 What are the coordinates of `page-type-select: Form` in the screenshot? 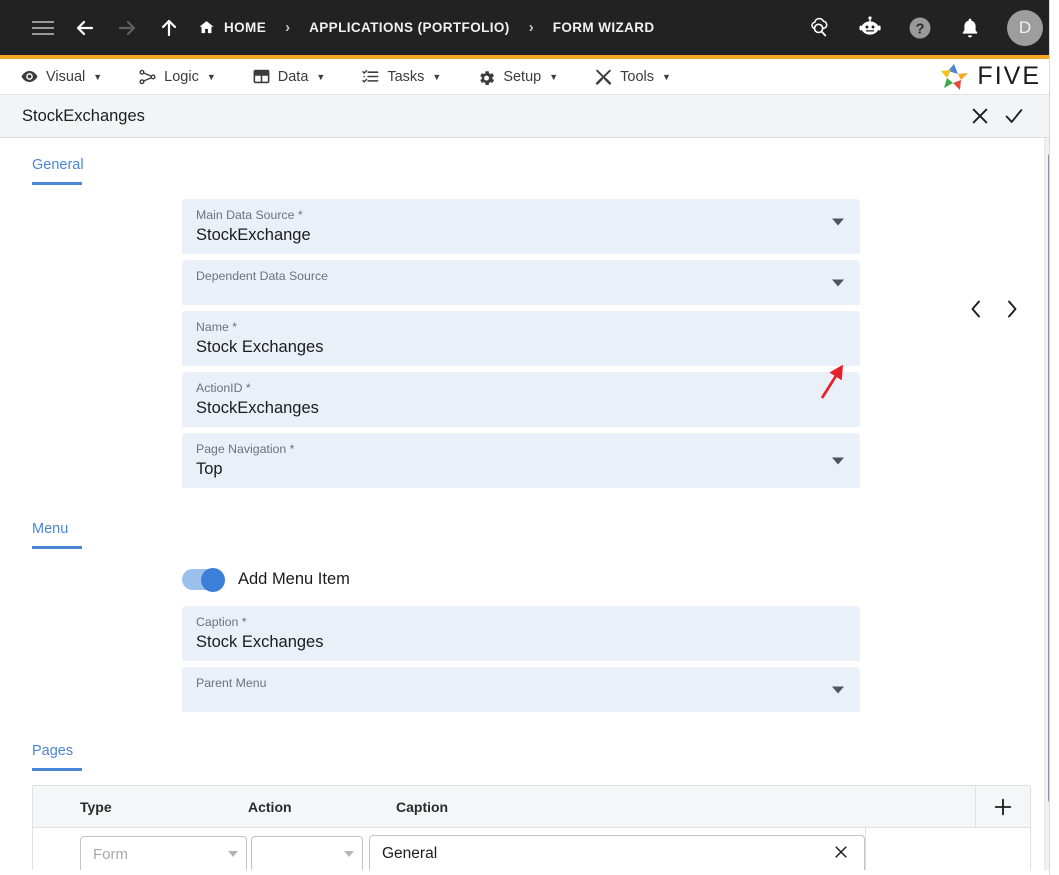 It's located at (163, 852).